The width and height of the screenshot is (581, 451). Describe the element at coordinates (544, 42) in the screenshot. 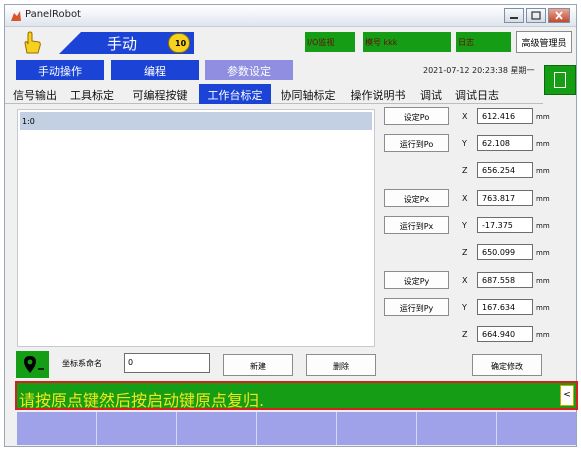

I see `user-level-button: 高级管理员` at that location.